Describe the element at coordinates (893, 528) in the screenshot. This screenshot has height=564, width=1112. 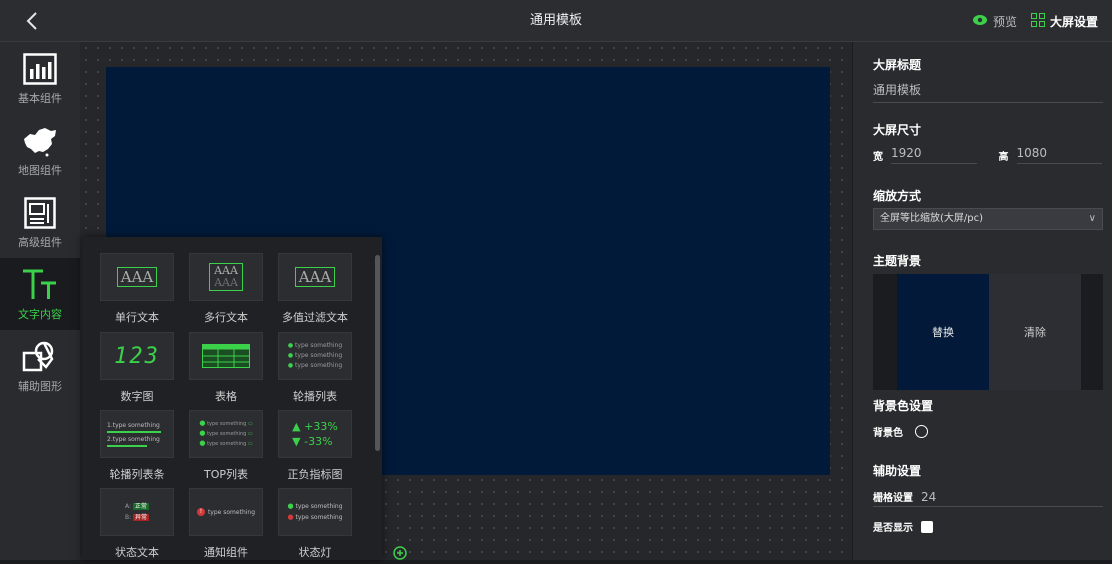
I see `show-grid-label: 是否显示` at that location.